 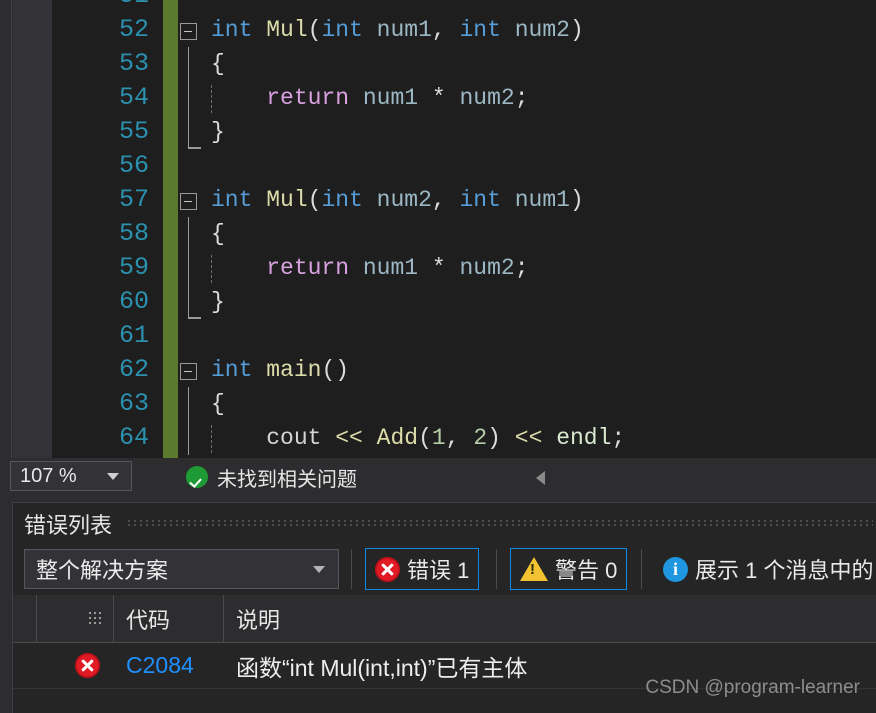 What do you see at coordinates (287, 479) in the screenshot?
I see `status-message-text: 未找到相关问题` at bounding box center [287, 479].